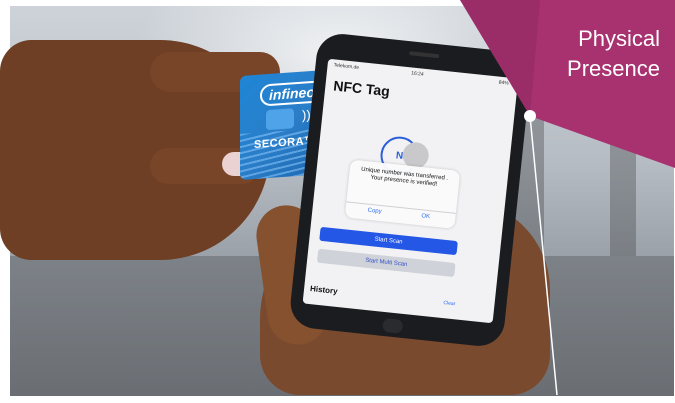 This screenshot has height=403, width=675. I want to click on callout-pointer-line, so click(543, 255).